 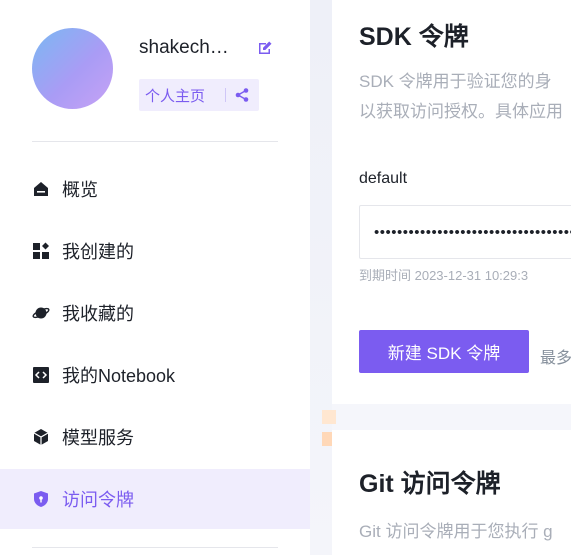 What do you see at coordinates (414, 37) in the screenshot?
I see `sdk-token-title: SDK 令牌` at bounding box center [414, 37].